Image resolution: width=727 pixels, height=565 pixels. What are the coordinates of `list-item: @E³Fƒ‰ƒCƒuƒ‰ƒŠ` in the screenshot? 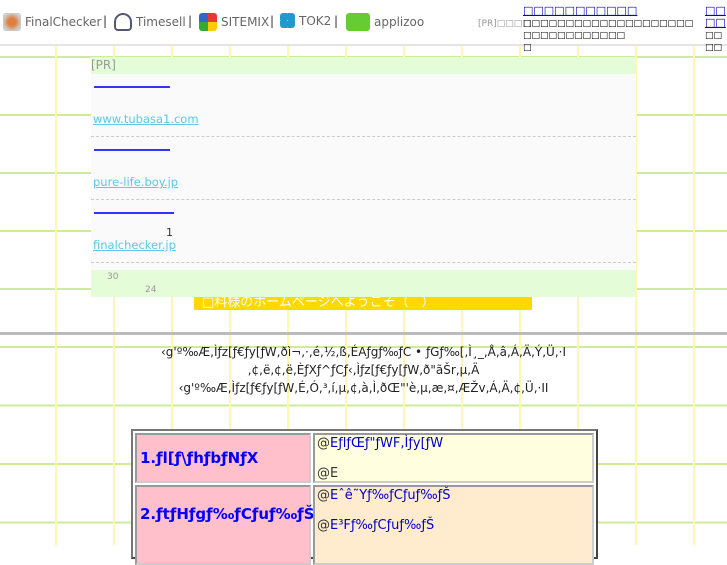 It's located at (375, 525).